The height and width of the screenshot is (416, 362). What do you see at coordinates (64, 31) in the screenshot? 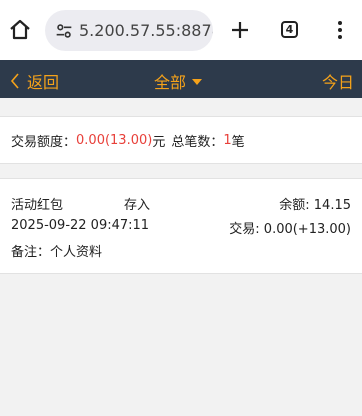
I see `site-settings-icon` at bounding box center [64, 31].